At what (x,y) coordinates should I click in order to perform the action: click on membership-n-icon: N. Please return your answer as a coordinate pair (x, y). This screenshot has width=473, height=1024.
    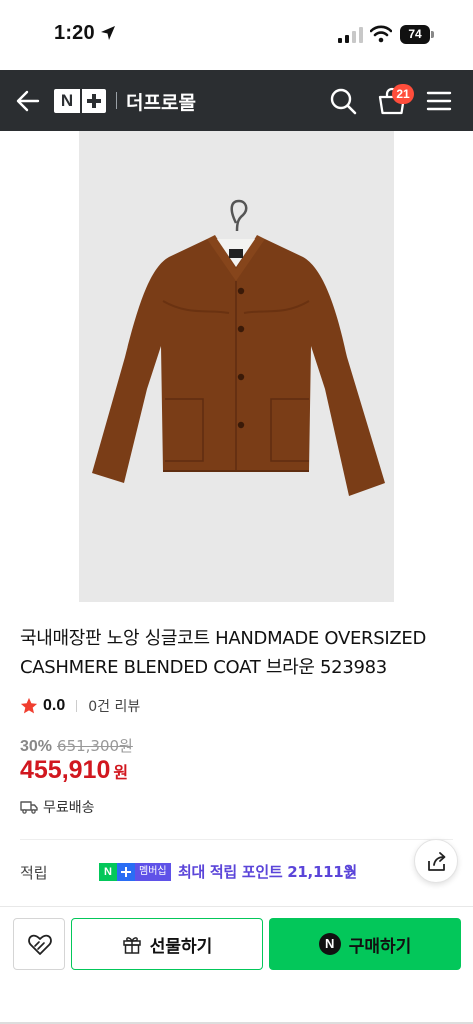
    Looking at the image, I should click on (108, 872).